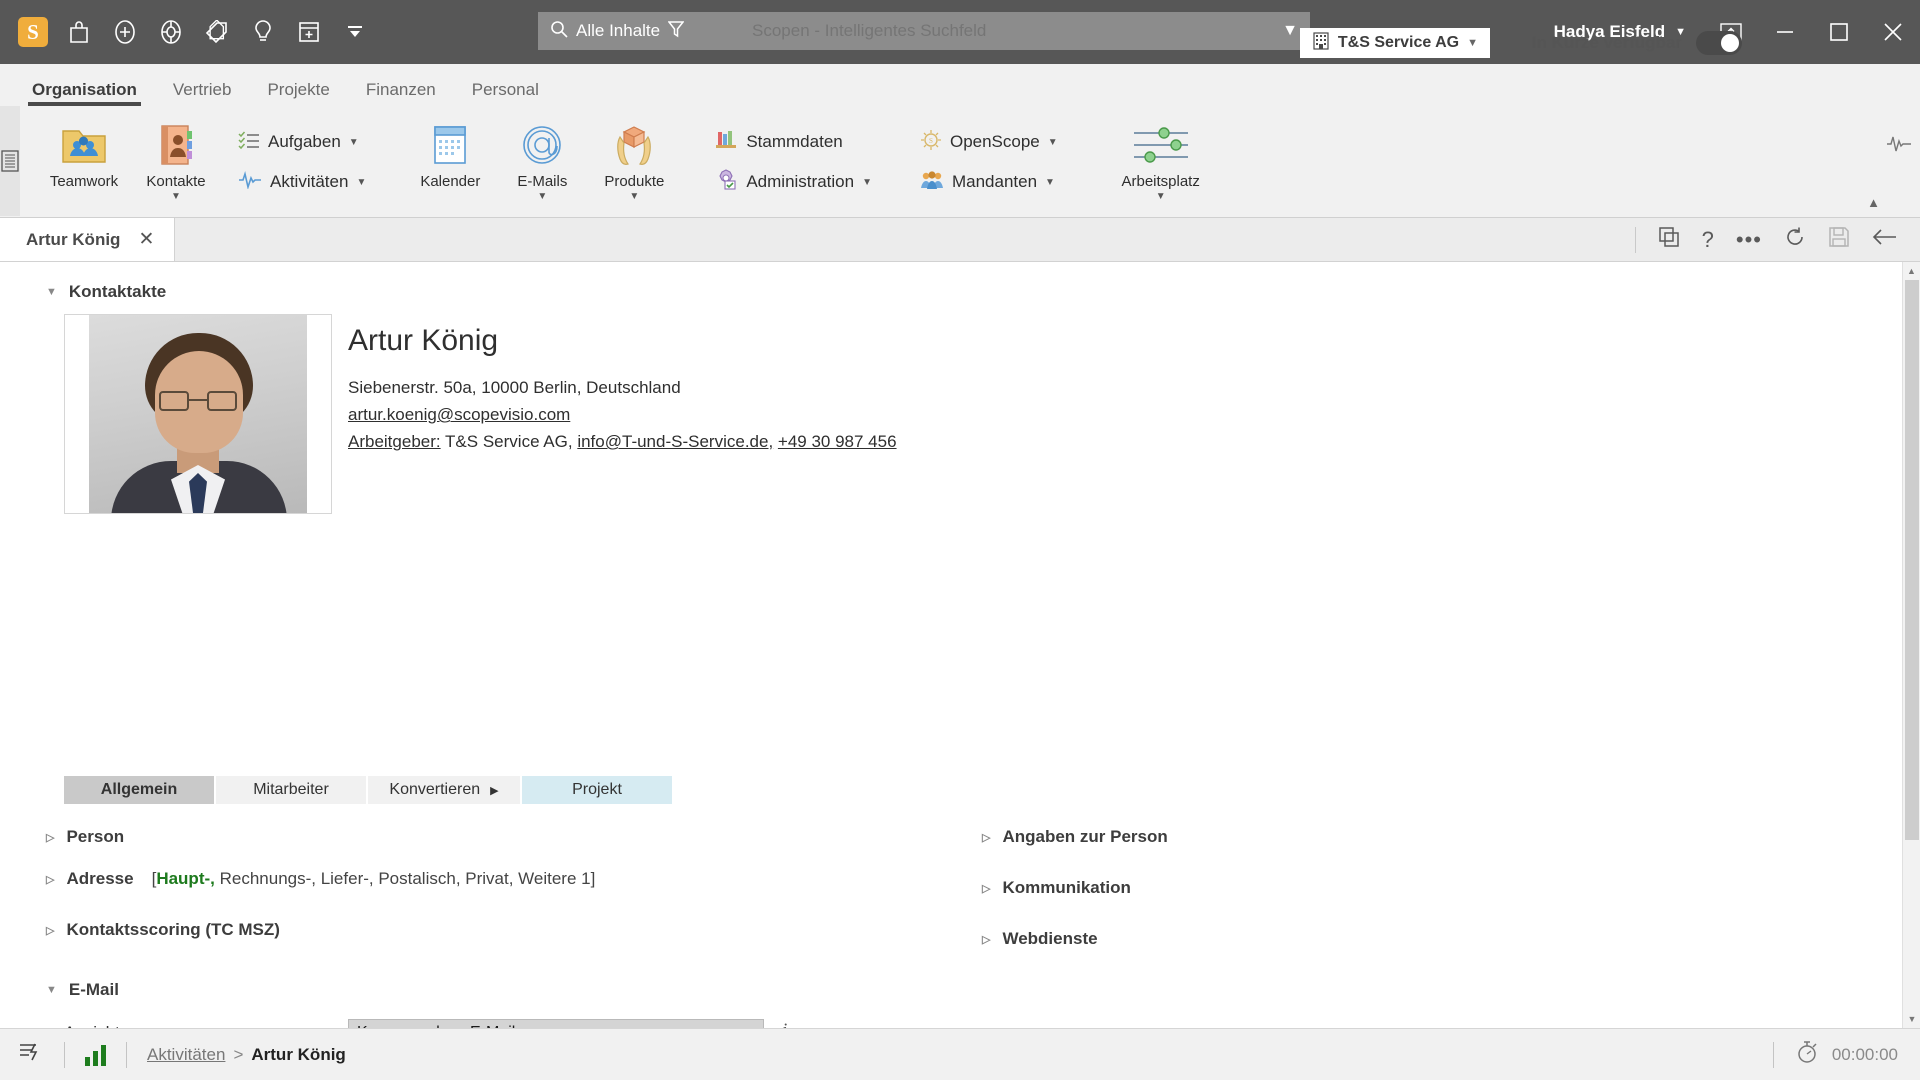 The height and width of the screenshot is (1080, 1920). What do you see at coordinates (932, 182) in the screenshot?
I see `clients-group-icon` at bounding box center [932, 182].